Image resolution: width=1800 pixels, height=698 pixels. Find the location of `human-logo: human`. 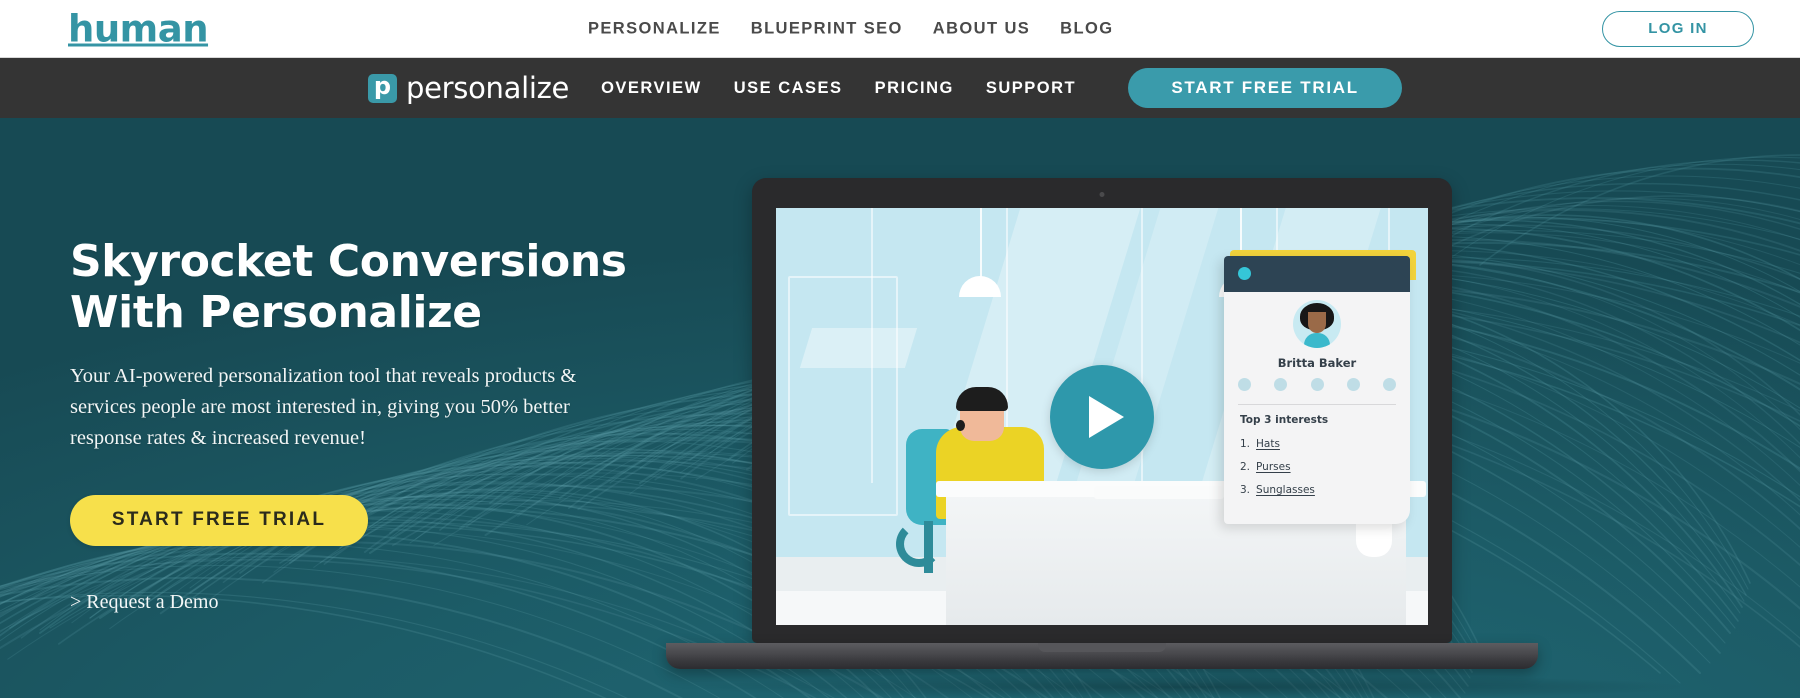

human-logo: human is located at coordinates (138, 28).